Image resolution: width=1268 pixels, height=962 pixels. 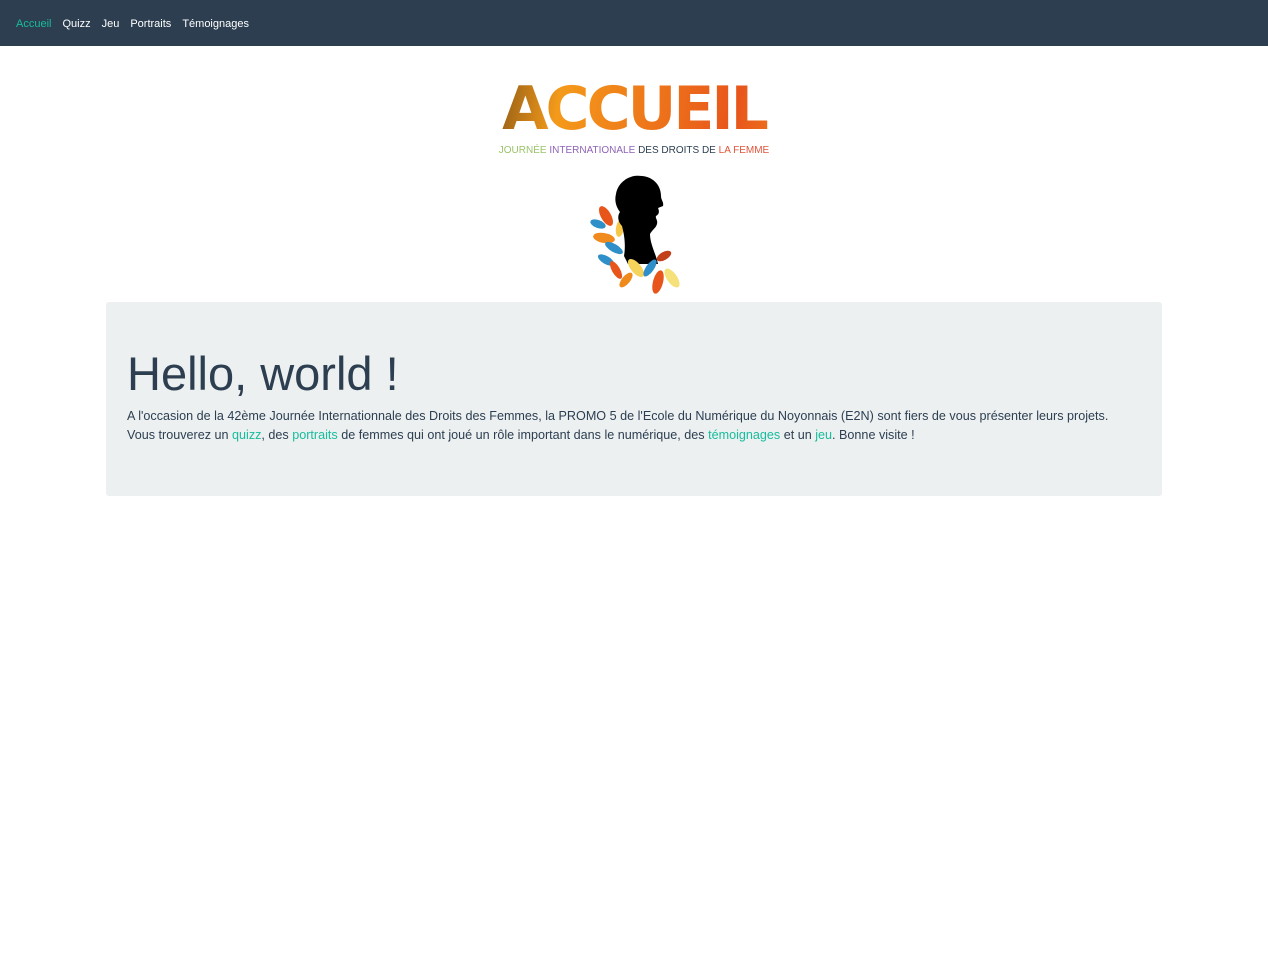 I want to click on intro-text: , des, so click(x=277, y=435).